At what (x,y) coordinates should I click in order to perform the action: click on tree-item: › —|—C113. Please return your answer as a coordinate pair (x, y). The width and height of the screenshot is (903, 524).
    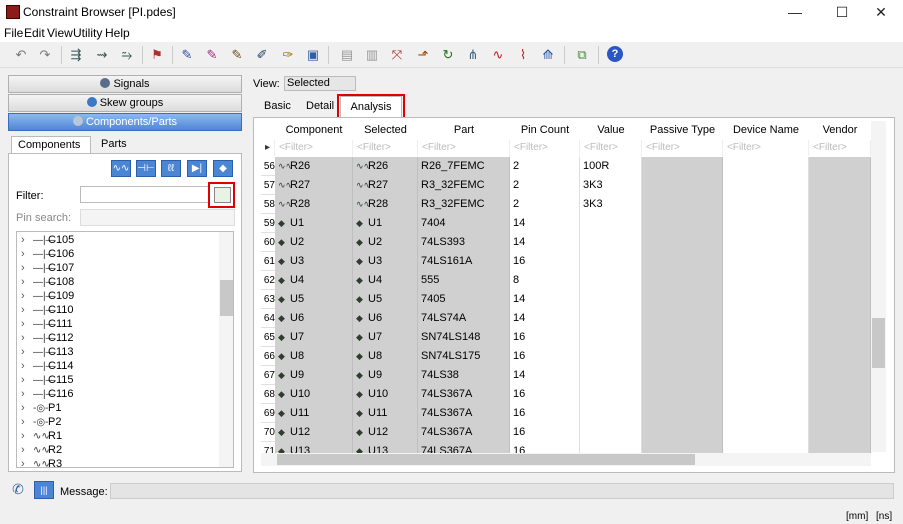
    Looking at the image, I should click on (47, 353).